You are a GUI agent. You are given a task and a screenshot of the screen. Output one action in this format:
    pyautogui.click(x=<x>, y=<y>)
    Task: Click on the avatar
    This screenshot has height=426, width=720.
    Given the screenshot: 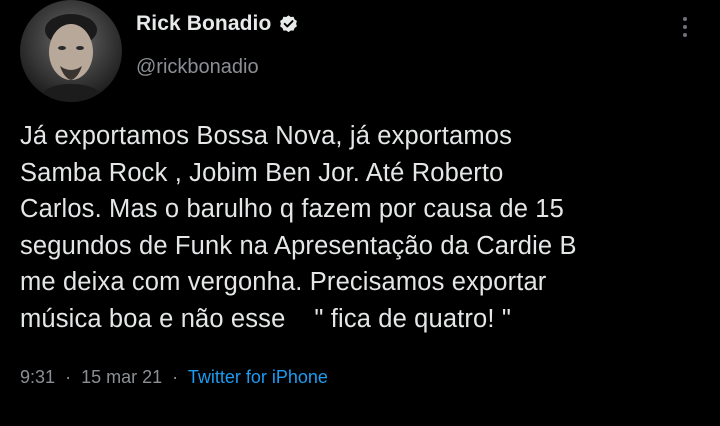 What is the action you would take?
    pyautogui.click(x=71, y=51)
    